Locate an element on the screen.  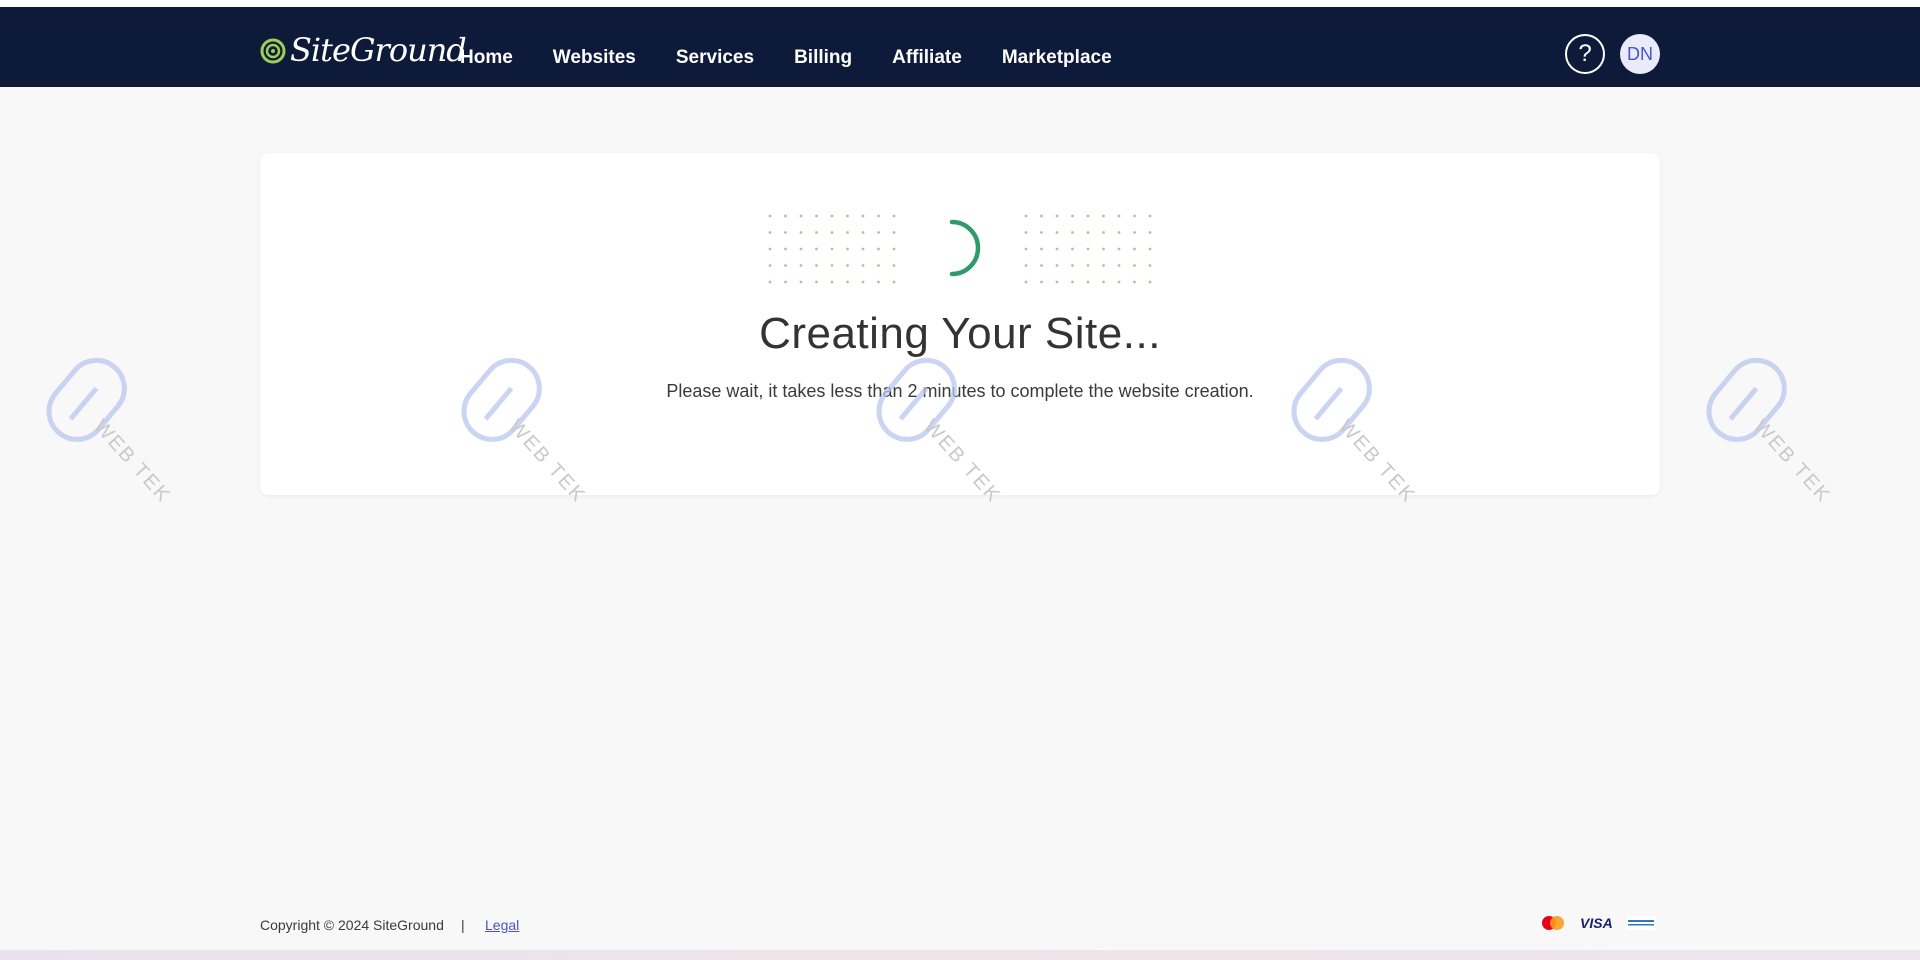
top-strip is located at coordinates (960, 3).